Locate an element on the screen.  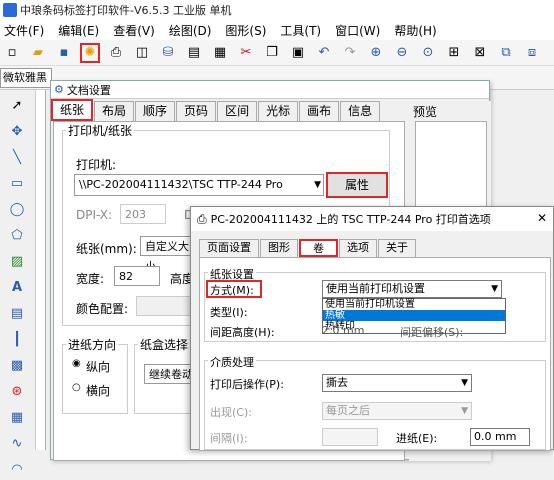
line-icon: ╲ is located at coordinates (17, 157).